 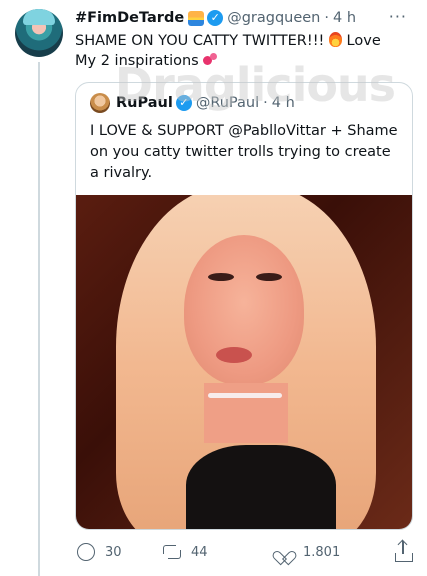 I want to click on avatar-hat-detail, so click(x=39, y=17).